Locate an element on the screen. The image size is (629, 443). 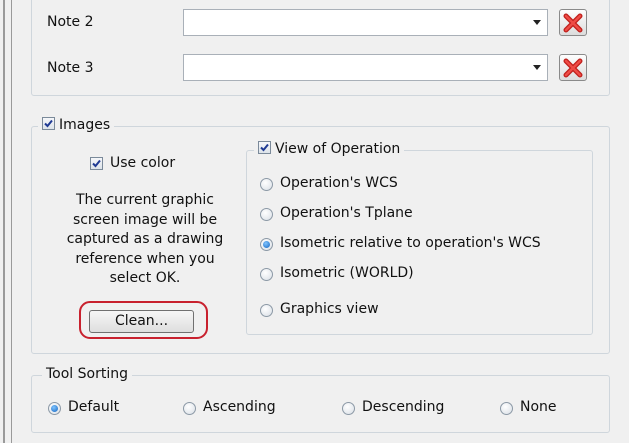
radio-label-isometric-relative: Isometric relative to operation's WCS is located at coordinates (410, 243).